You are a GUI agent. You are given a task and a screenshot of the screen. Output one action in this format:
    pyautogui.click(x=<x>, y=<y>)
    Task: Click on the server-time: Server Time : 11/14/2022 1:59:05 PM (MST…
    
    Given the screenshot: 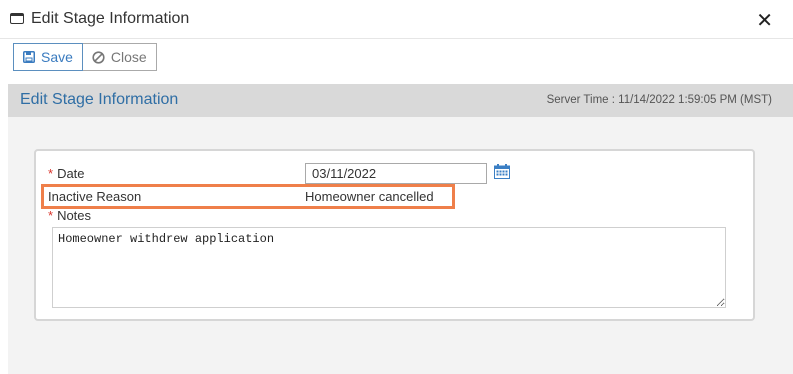 What is the action you would take?
    pyautogui.click(x=659, y=100)
    